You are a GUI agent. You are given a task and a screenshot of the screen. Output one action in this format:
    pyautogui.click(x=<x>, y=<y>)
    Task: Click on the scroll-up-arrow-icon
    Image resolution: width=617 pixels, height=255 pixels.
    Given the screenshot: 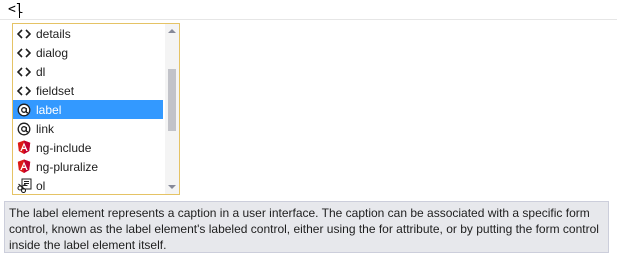 What is the action you would take?
    pyautogui.click(x=172, y=31)
    